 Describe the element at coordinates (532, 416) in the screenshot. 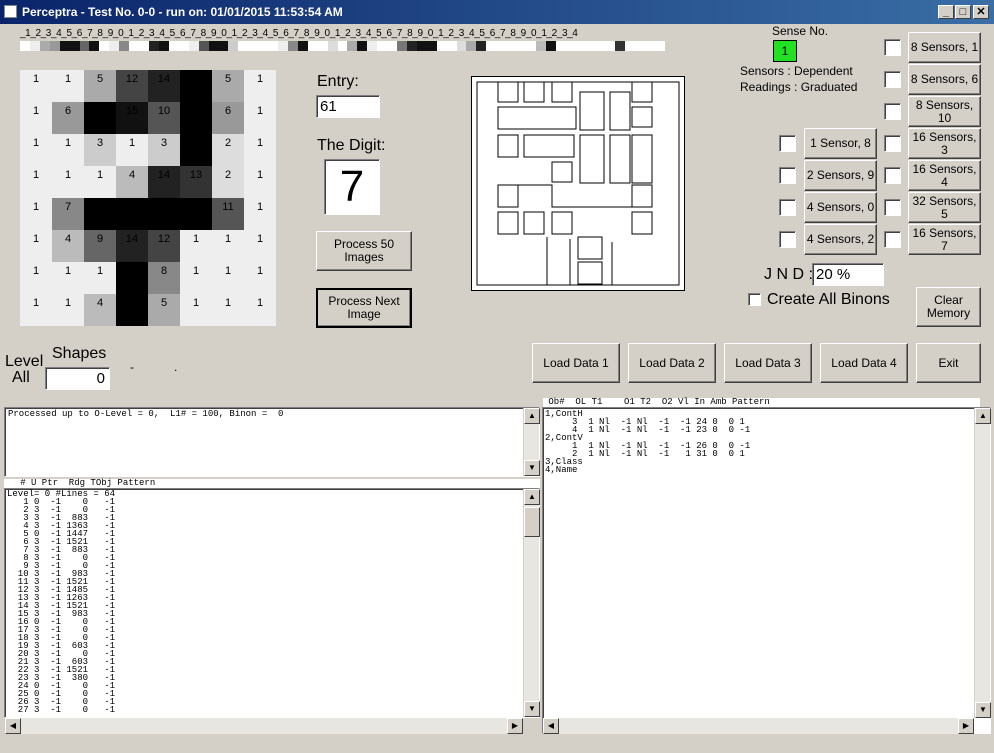

I see `status-scroll-up: ▲` at that location.